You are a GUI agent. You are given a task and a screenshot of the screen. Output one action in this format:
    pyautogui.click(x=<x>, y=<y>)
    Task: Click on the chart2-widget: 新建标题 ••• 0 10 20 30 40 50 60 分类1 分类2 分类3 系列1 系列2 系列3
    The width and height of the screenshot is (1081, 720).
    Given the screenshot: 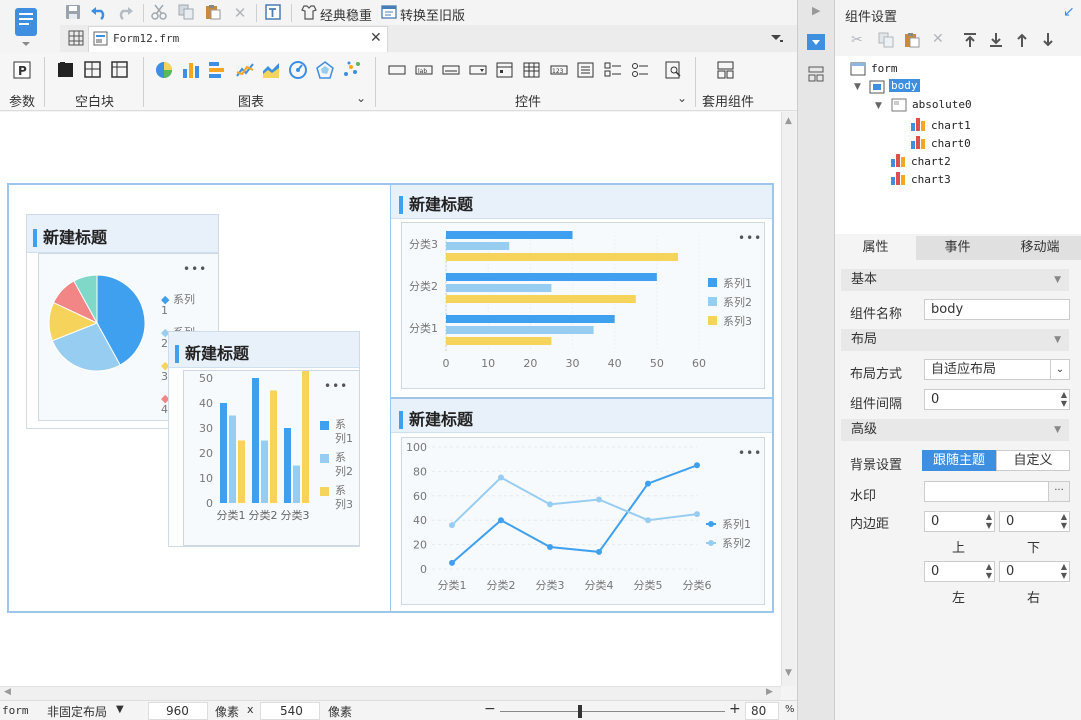 What is the action you would take?
    pyautogui.click(x=581, y=291)
    